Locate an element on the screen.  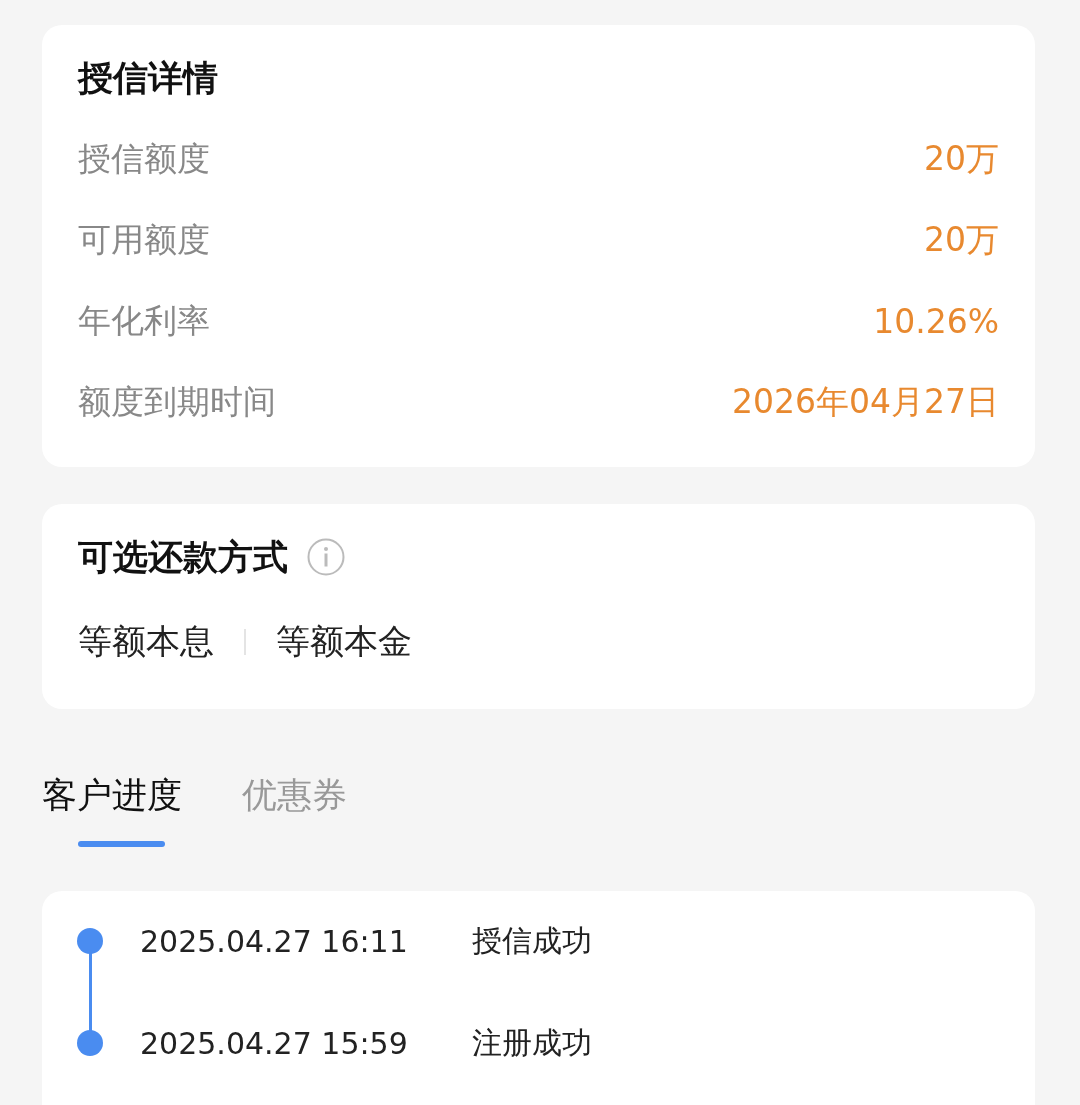
event-time: 2025.04.27 15:59 is located at coordinates (274, 1043).